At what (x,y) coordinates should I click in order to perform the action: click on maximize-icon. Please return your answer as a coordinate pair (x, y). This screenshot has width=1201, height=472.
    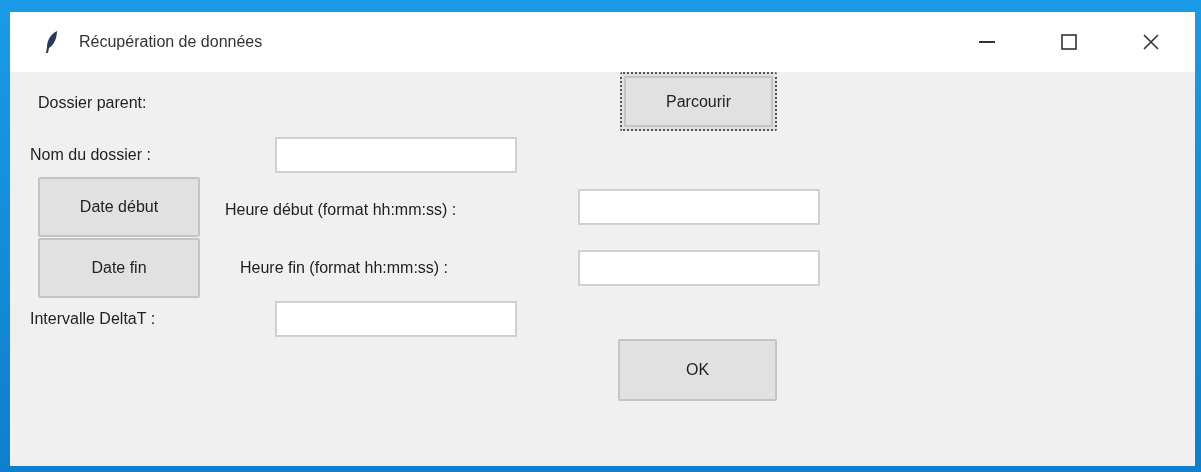
    Looking at the image, I should click on (1069, 42).